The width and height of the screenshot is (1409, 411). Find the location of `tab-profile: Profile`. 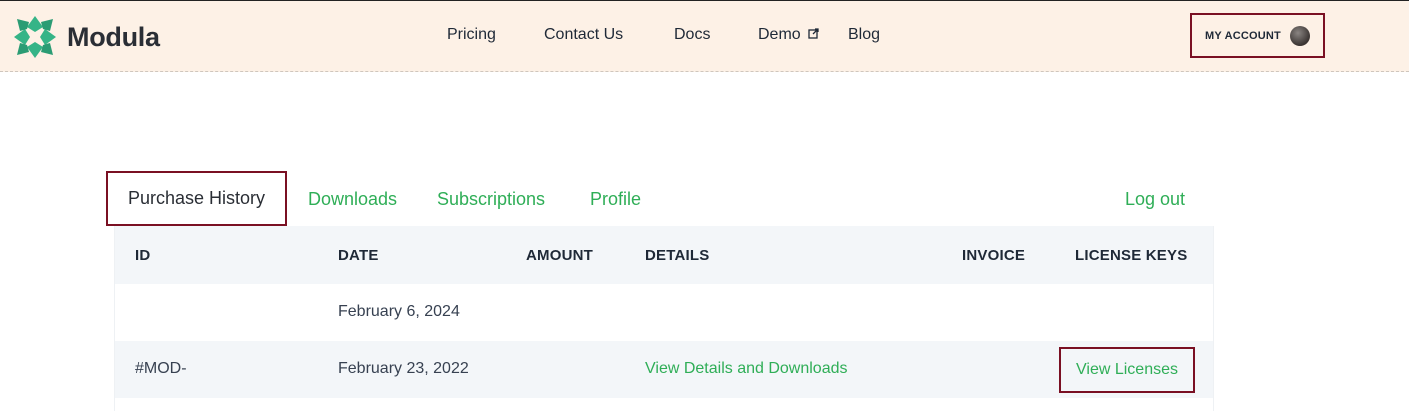

tab-profile: Profile is located at coordinates (615, 199).